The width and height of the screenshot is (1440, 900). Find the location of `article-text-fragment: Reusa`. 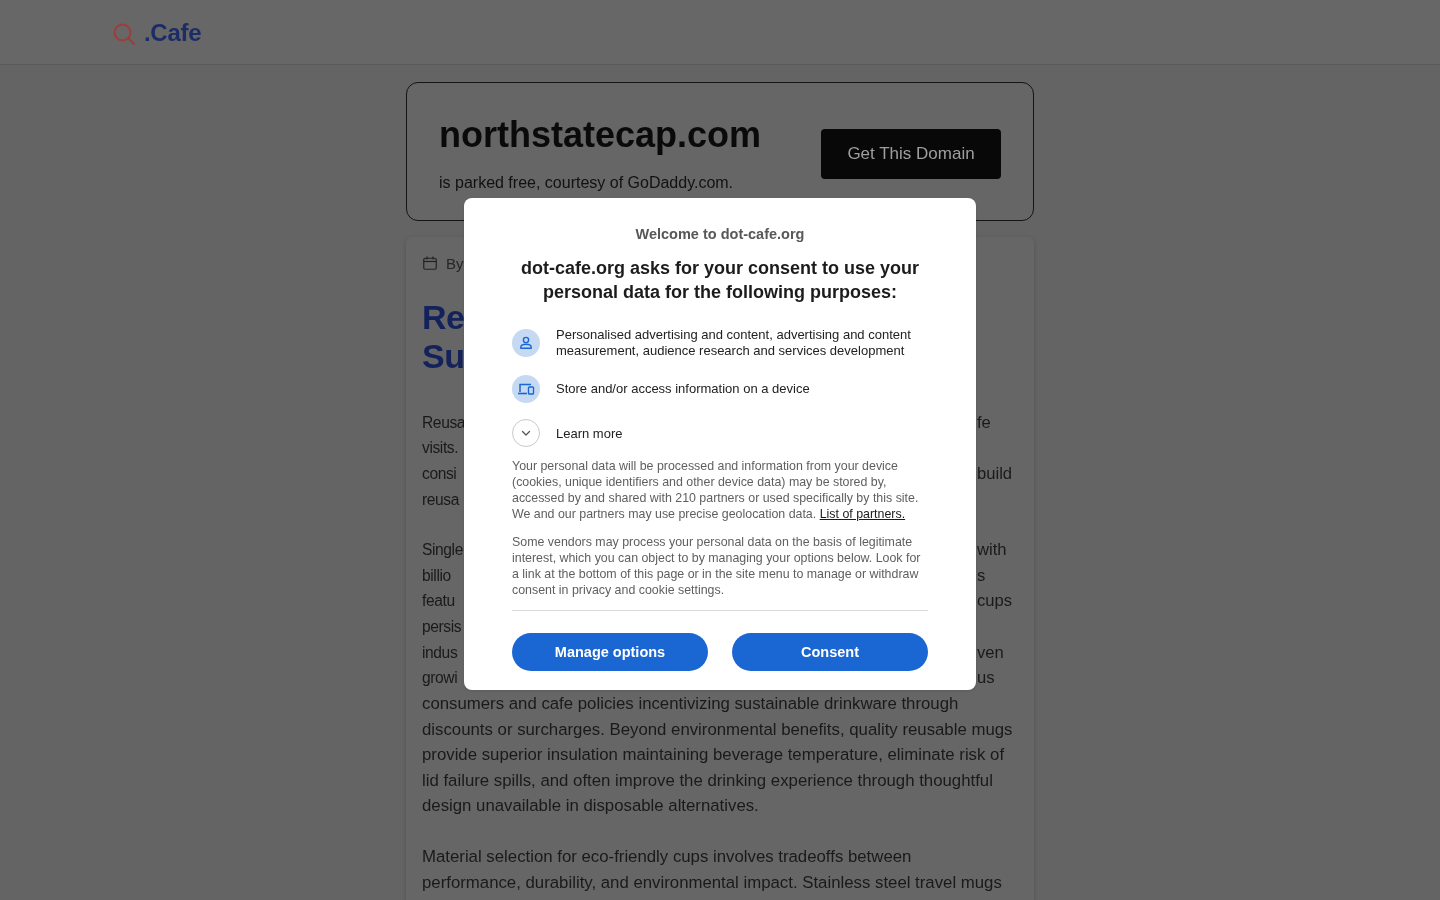

article-text-fragment: Reusa is located at coordinates (444, 422).